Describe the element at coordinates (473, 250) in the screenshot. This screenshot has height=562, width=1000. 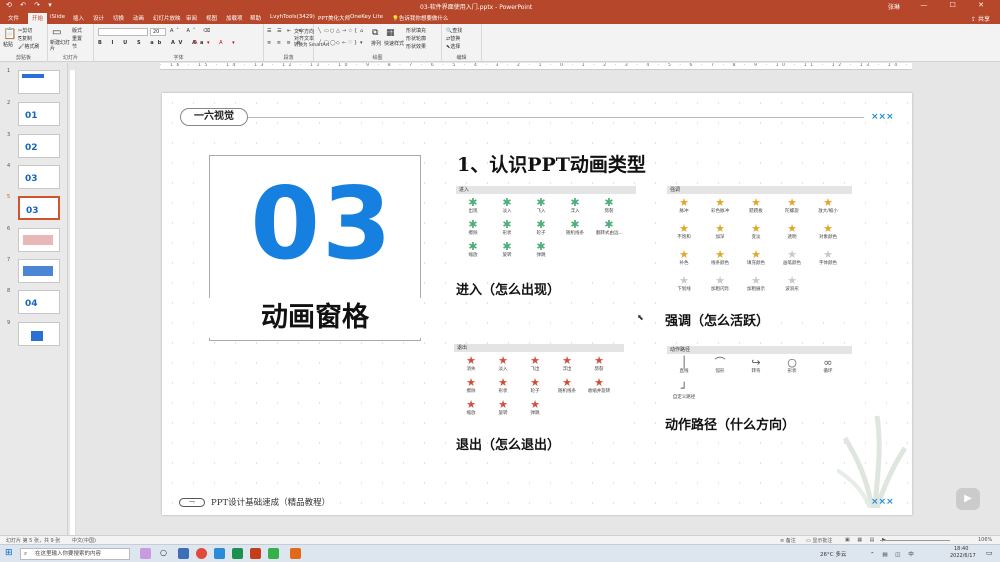
I see `entrance-effect-item: ✱ 缩放` at that location.